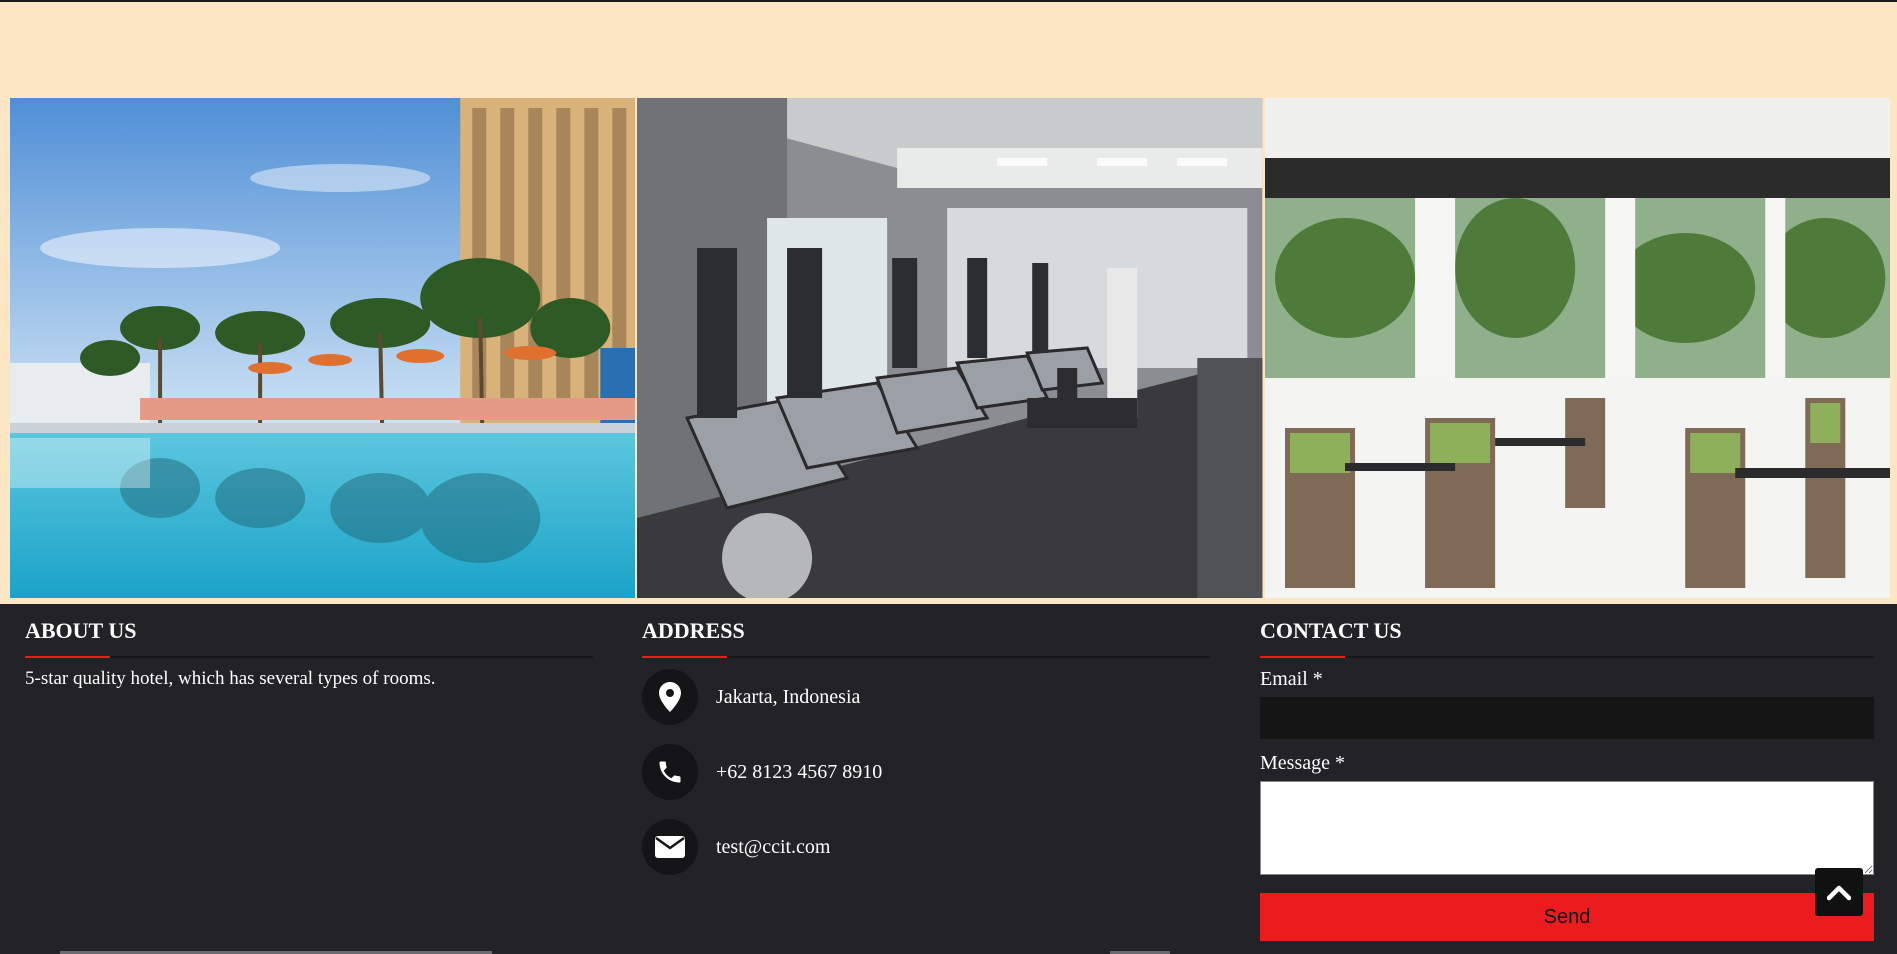 The width and height of the screenshot is (1897, 954). What do you see at coordinates (1302, 763) in the screenshot?
I see `message-label: Message *` at bounding box center [1302, 763].